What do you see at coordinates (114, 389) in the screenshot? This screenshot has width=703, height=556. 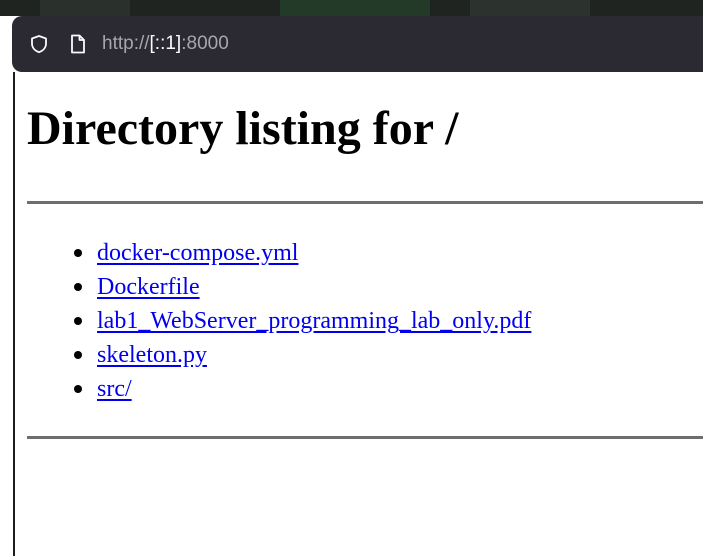 I see `folder-link-src: src/` at bounding box center [114, 389].